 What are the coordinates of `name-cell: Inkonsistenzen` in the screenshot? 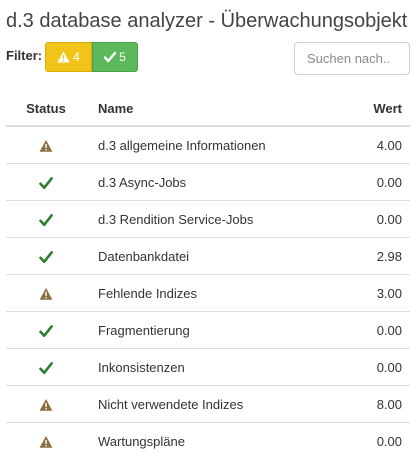 It's located at (199, 367).